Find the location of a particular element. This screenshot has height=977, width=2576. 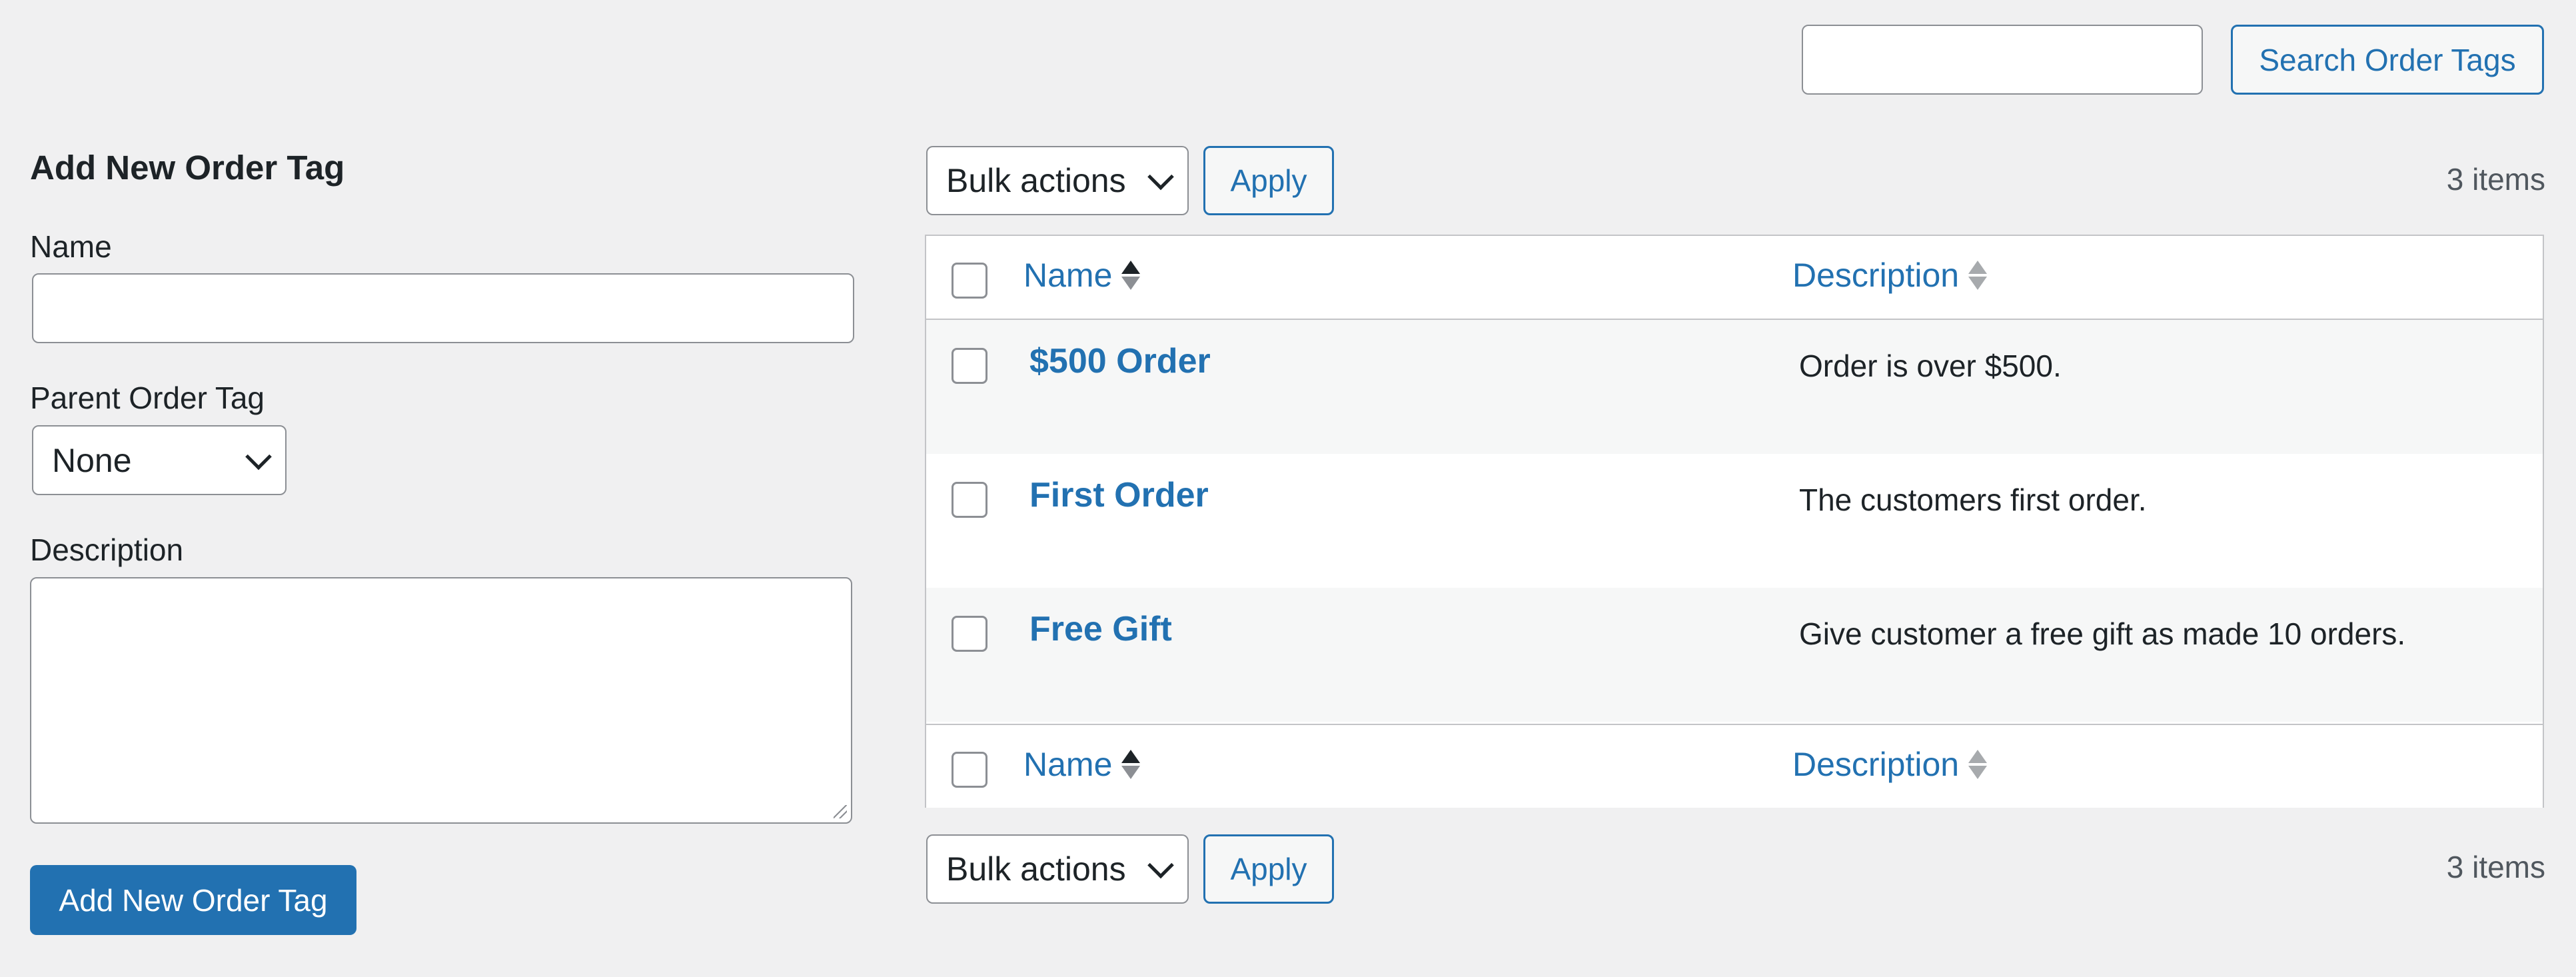

table-header: Name Description is located at coordinates (1735, 278).